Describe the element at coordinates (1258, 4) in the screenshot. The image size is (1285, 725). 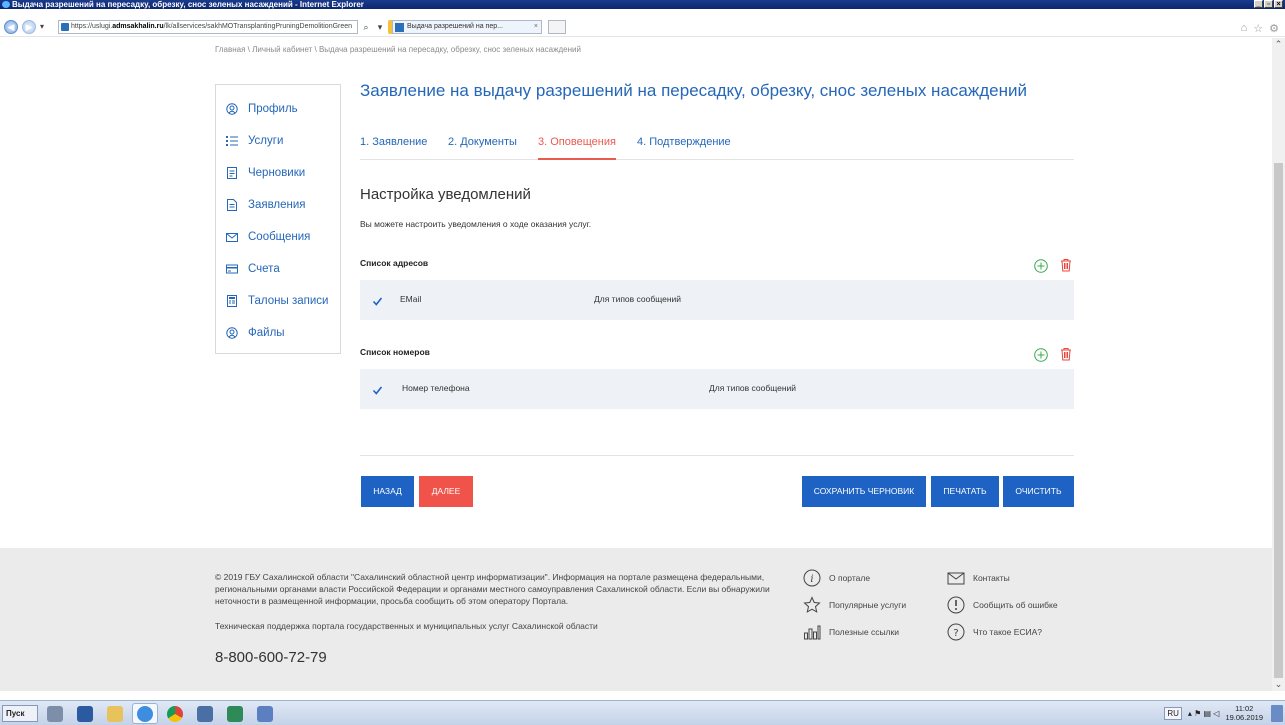
I see `minimize-button: _` at that location.